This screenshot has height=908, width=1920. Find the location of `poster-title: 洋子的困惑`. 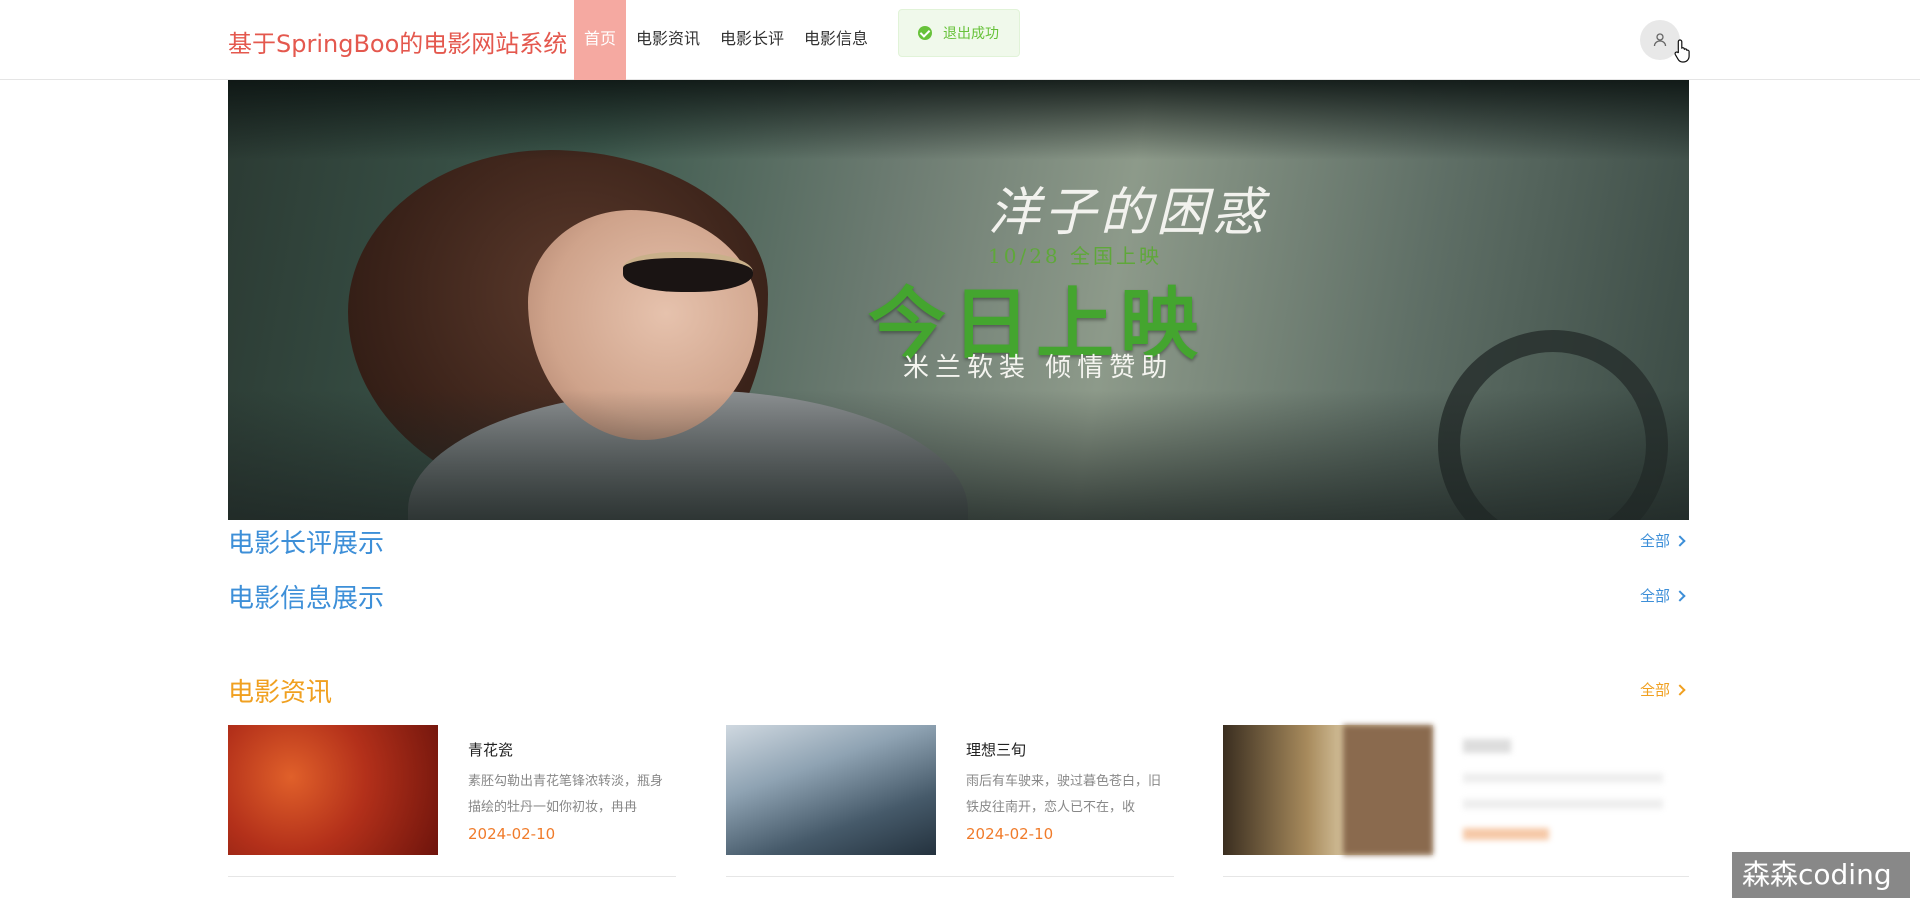

poster-title: 洋子的困惑 is located at coordinates (1128, 213).